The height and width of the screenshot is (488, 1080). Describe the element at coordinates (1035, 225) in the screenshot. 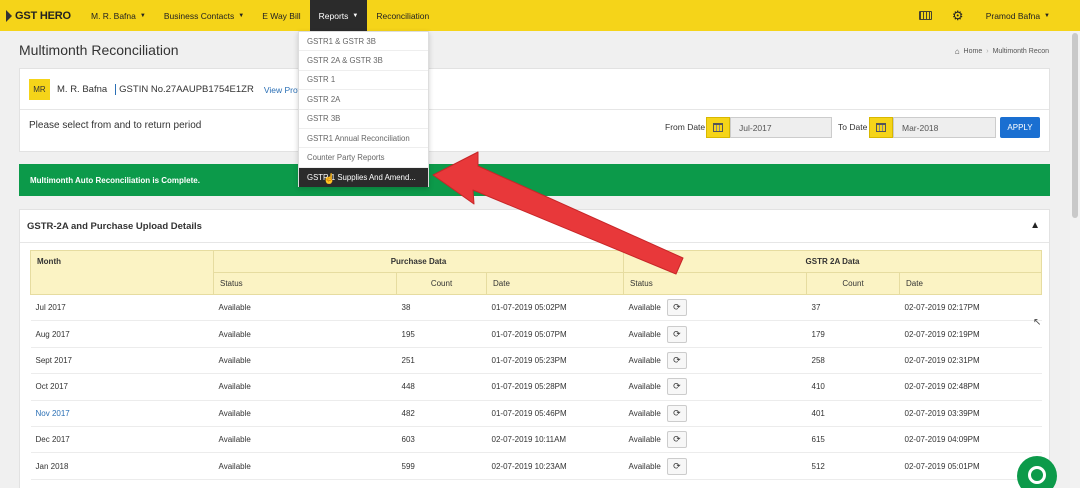

I see `chevron-up-icon: ▲` at that location.